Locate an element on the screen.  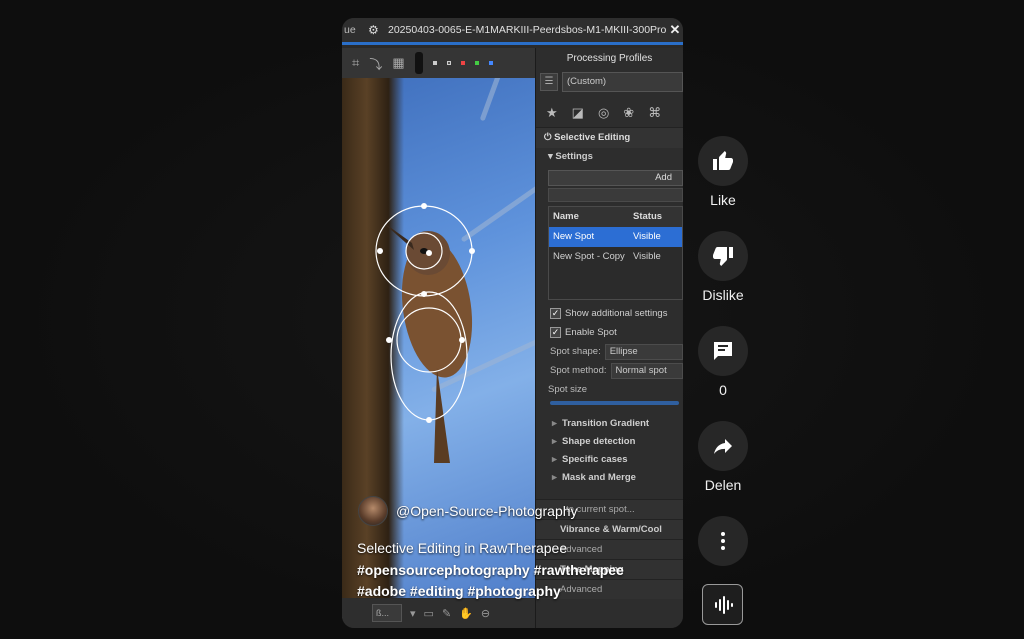
spot-method-label: Spot method: is located at coordinates (578, 370).